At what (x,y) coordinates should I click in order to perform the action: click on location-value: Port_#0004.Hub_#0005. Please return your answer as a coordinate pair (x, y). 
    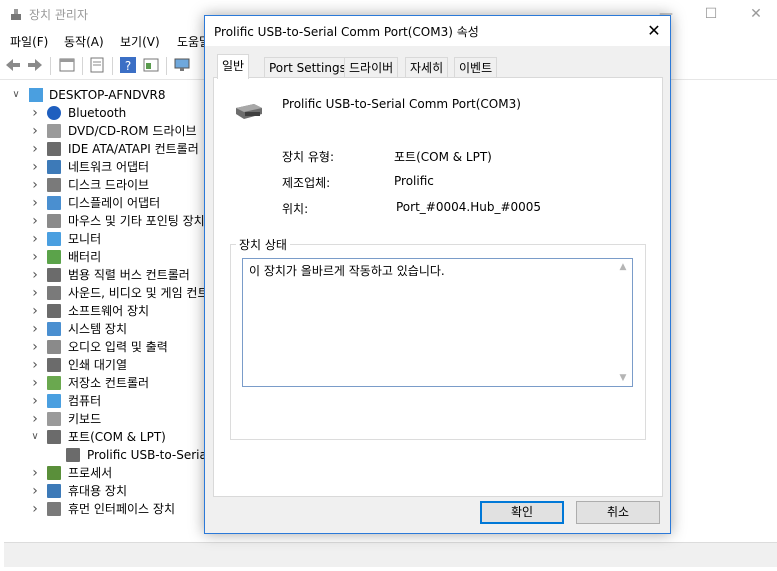
    Looking at the image, I should click on (469, 207).